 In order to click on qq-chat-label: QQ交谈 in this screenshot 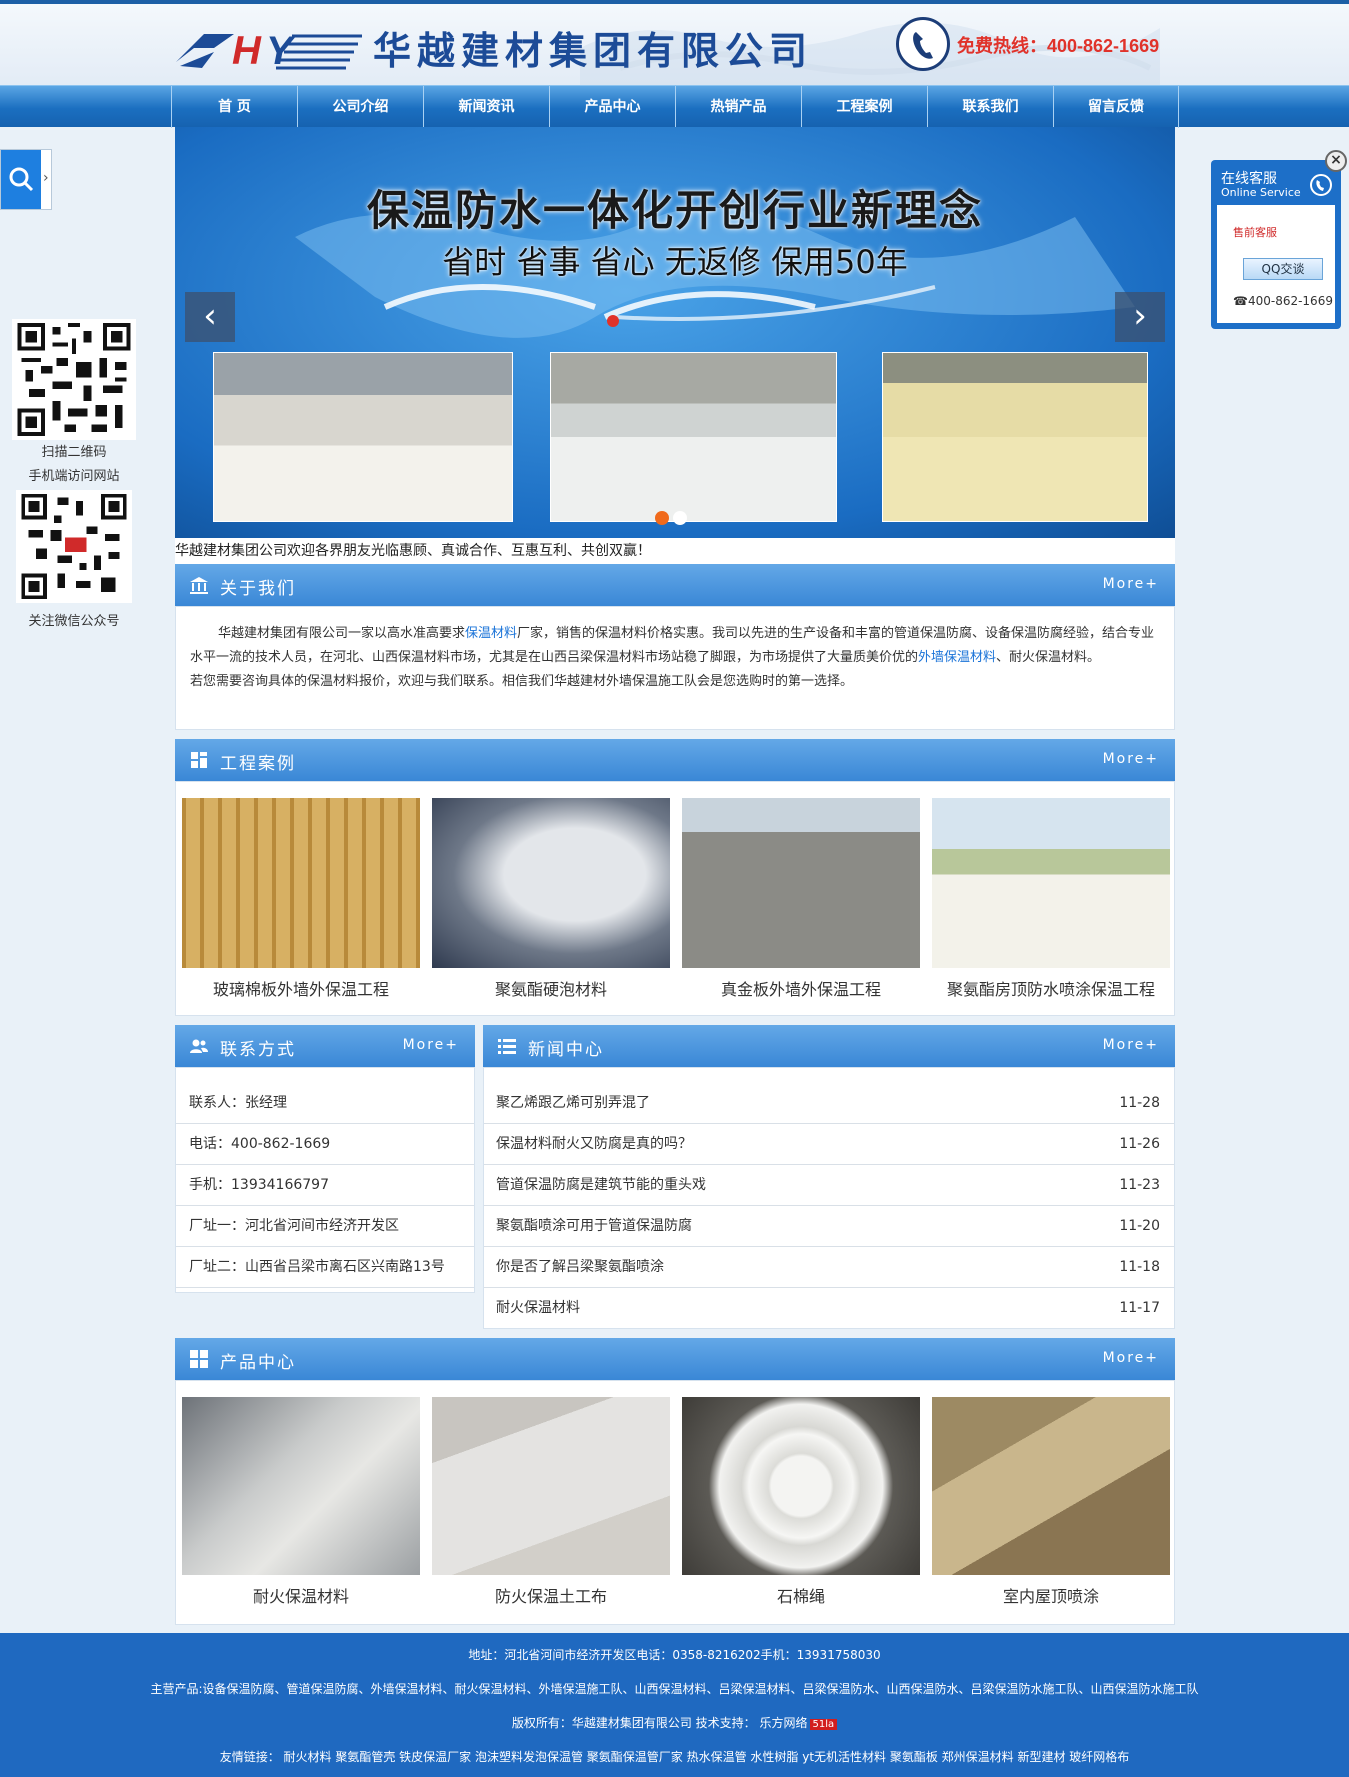, I will do `click(1283, 269)`.